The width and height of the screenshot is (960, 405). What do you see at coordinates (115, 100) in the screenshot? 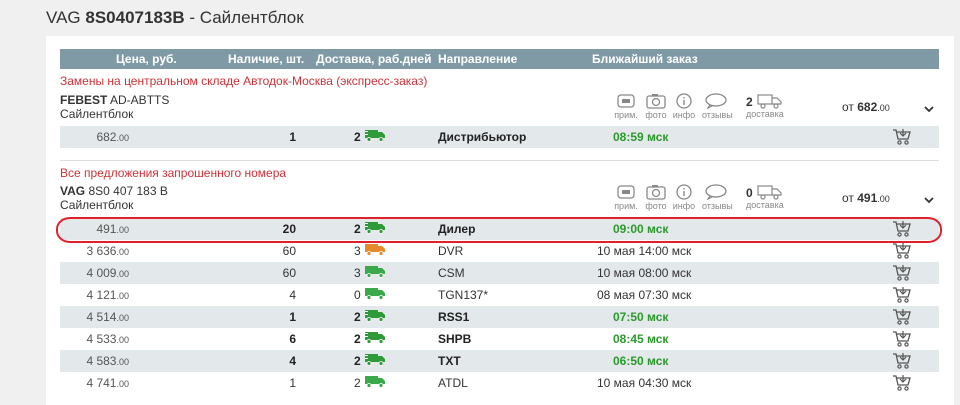
I see `offer-brand: FEBEST AD-ABTTS` at bounding box center [115, 100].